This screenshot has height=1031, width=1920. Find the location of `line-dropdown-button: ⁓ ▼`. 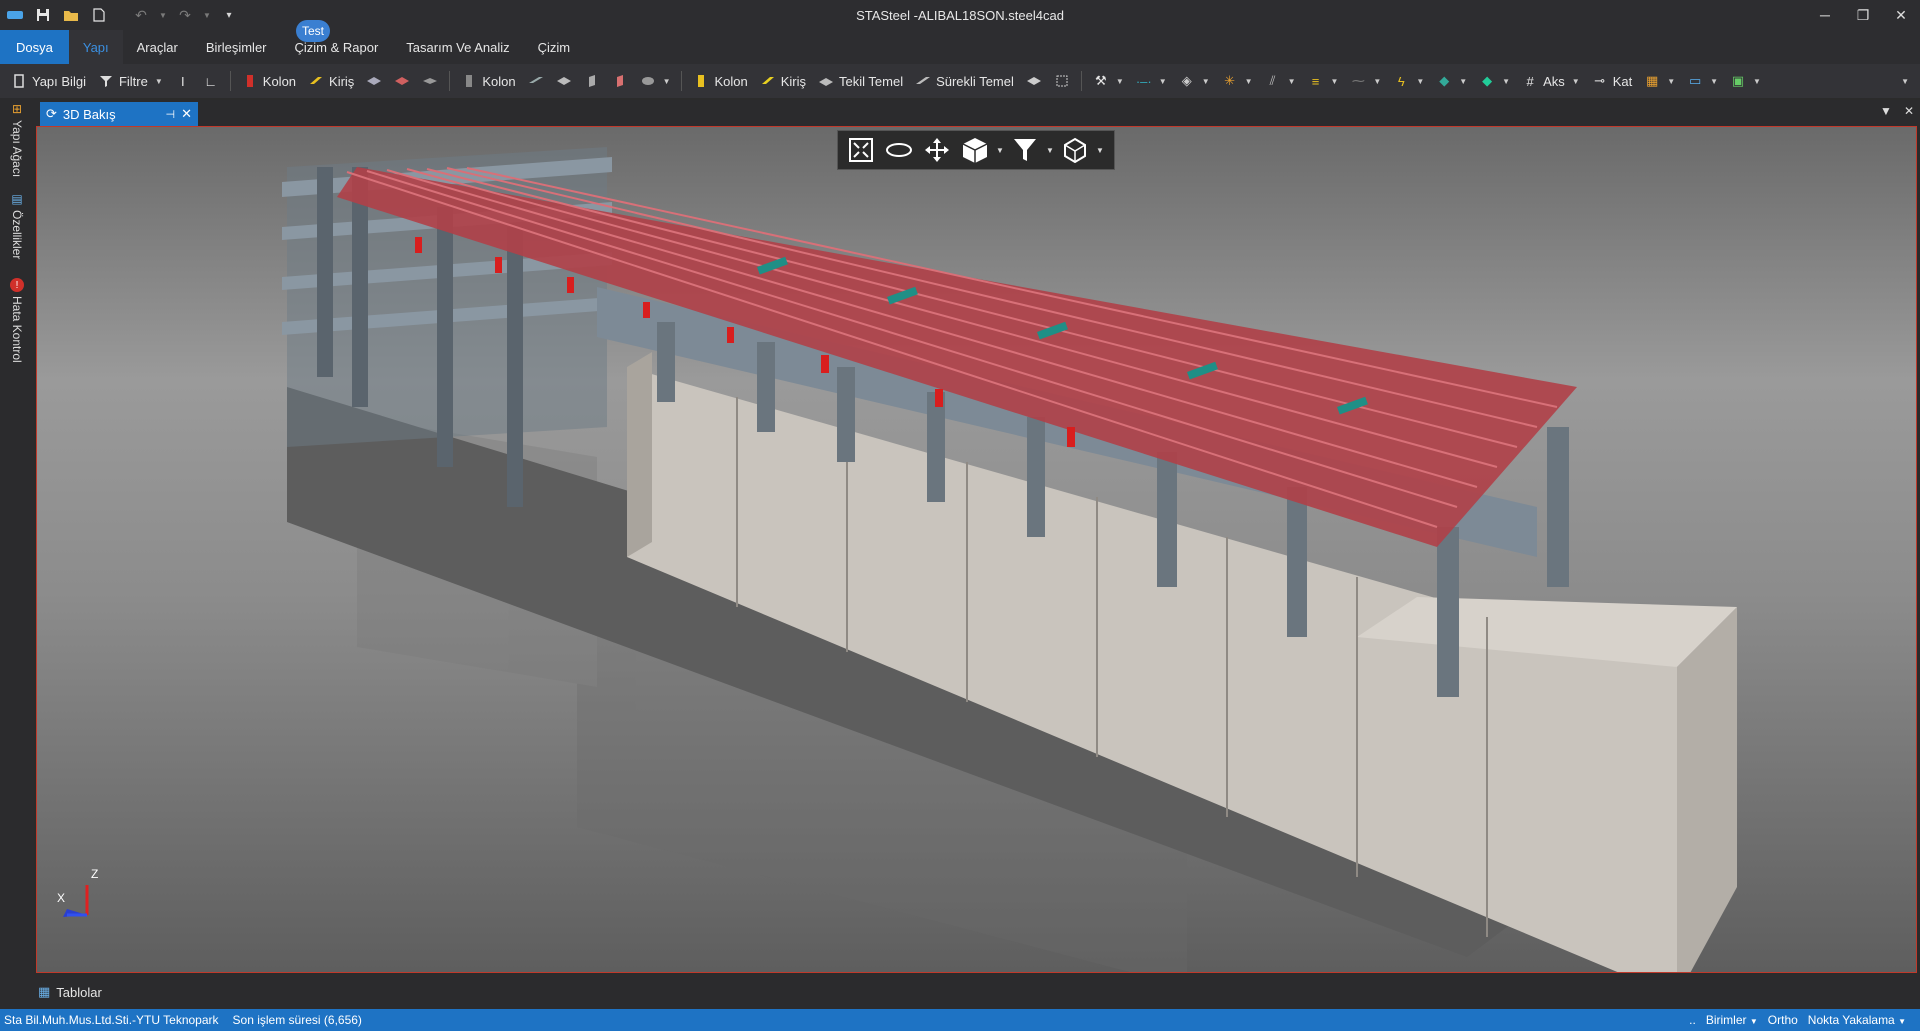

line-dropdown-button: ⁓ ▼ is located at coordinates (1365, 81).